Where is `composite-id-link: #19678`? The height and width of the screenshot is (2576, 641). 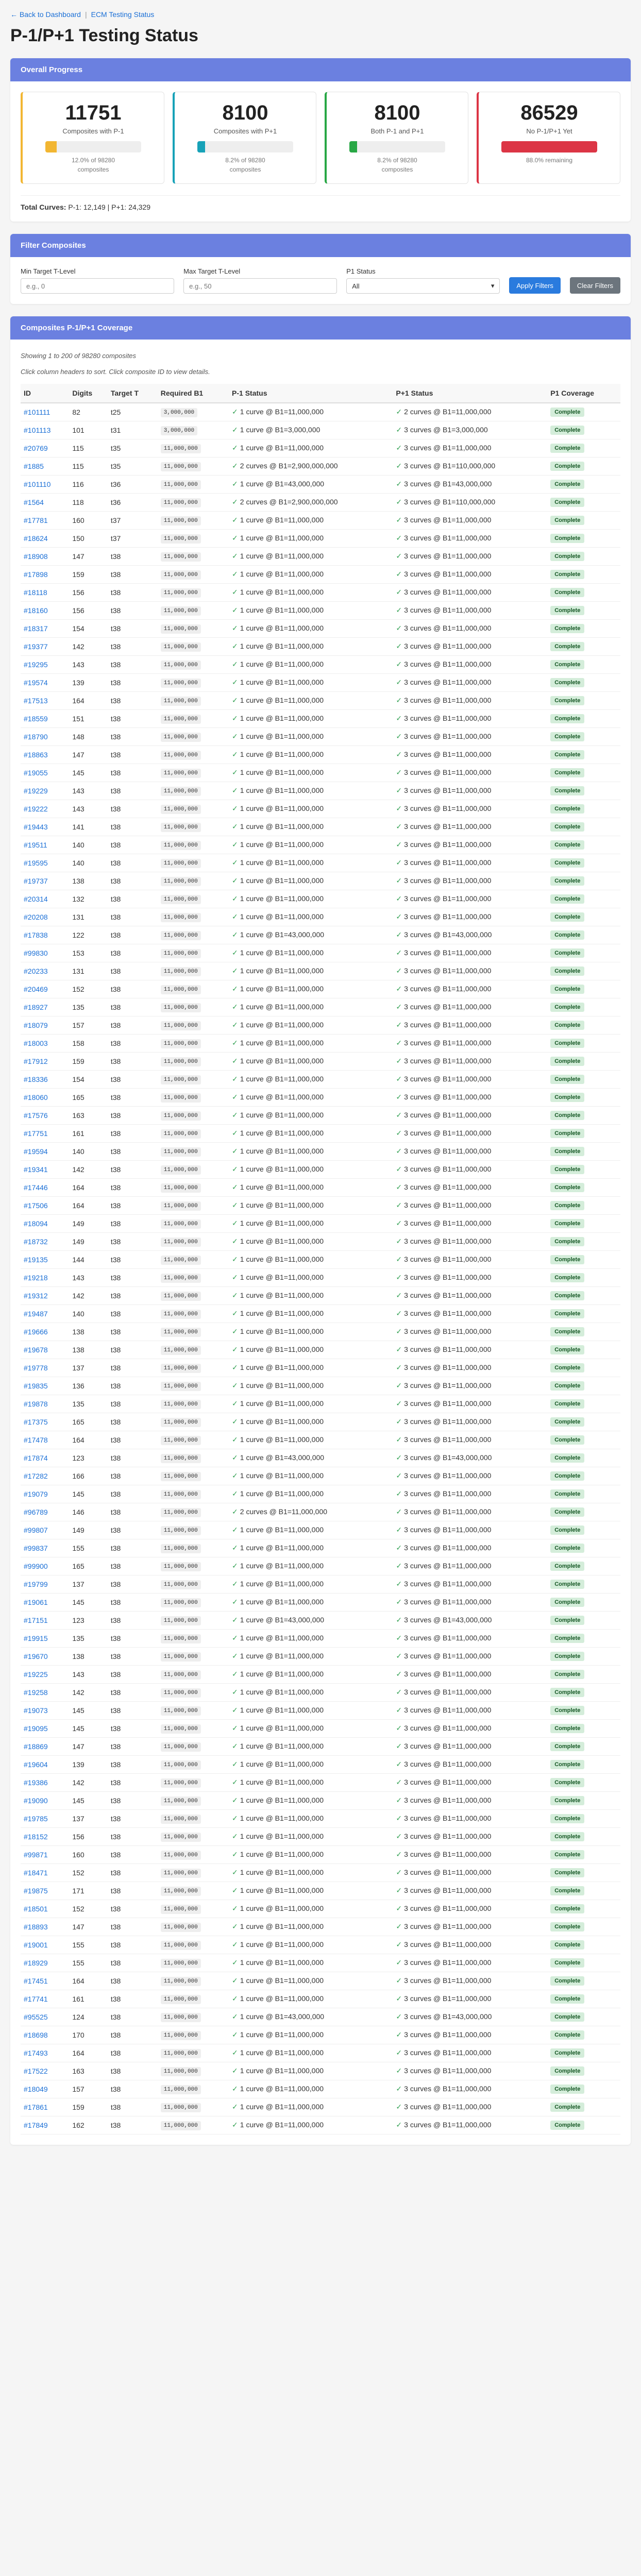
composite-id-link: #19678 is located at coordinates (36, 1350).